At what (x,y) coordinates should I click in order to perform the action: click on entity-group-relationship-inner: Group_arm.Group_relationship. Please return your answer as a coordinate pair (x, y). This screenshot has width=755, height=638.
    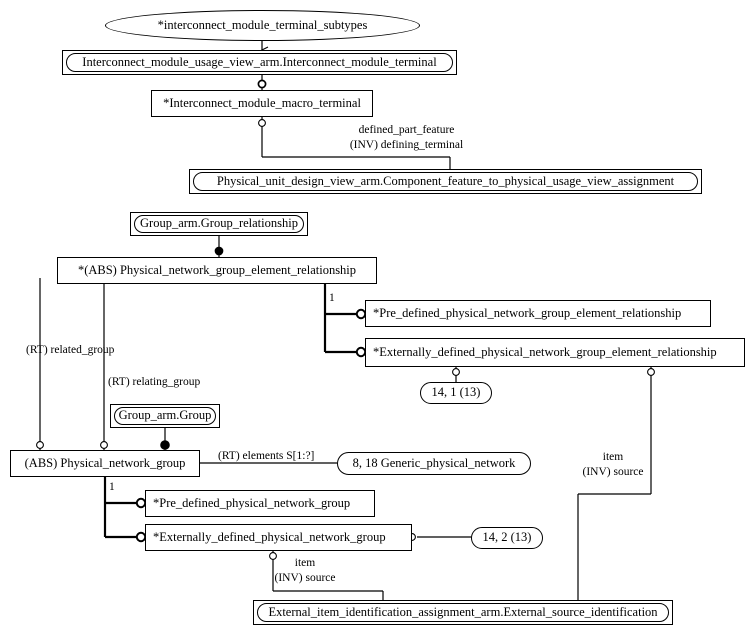
    Looking at the image, I should click on (219, 224).